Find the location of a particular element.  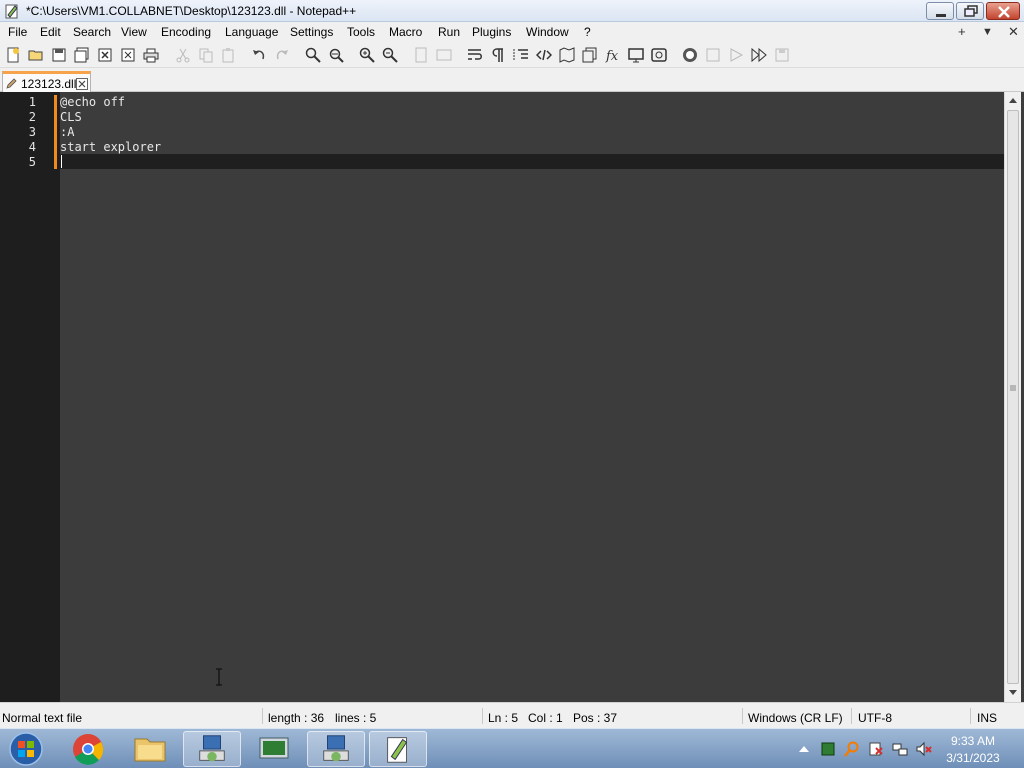

green-square-icon is located at coordinates (828, 749).